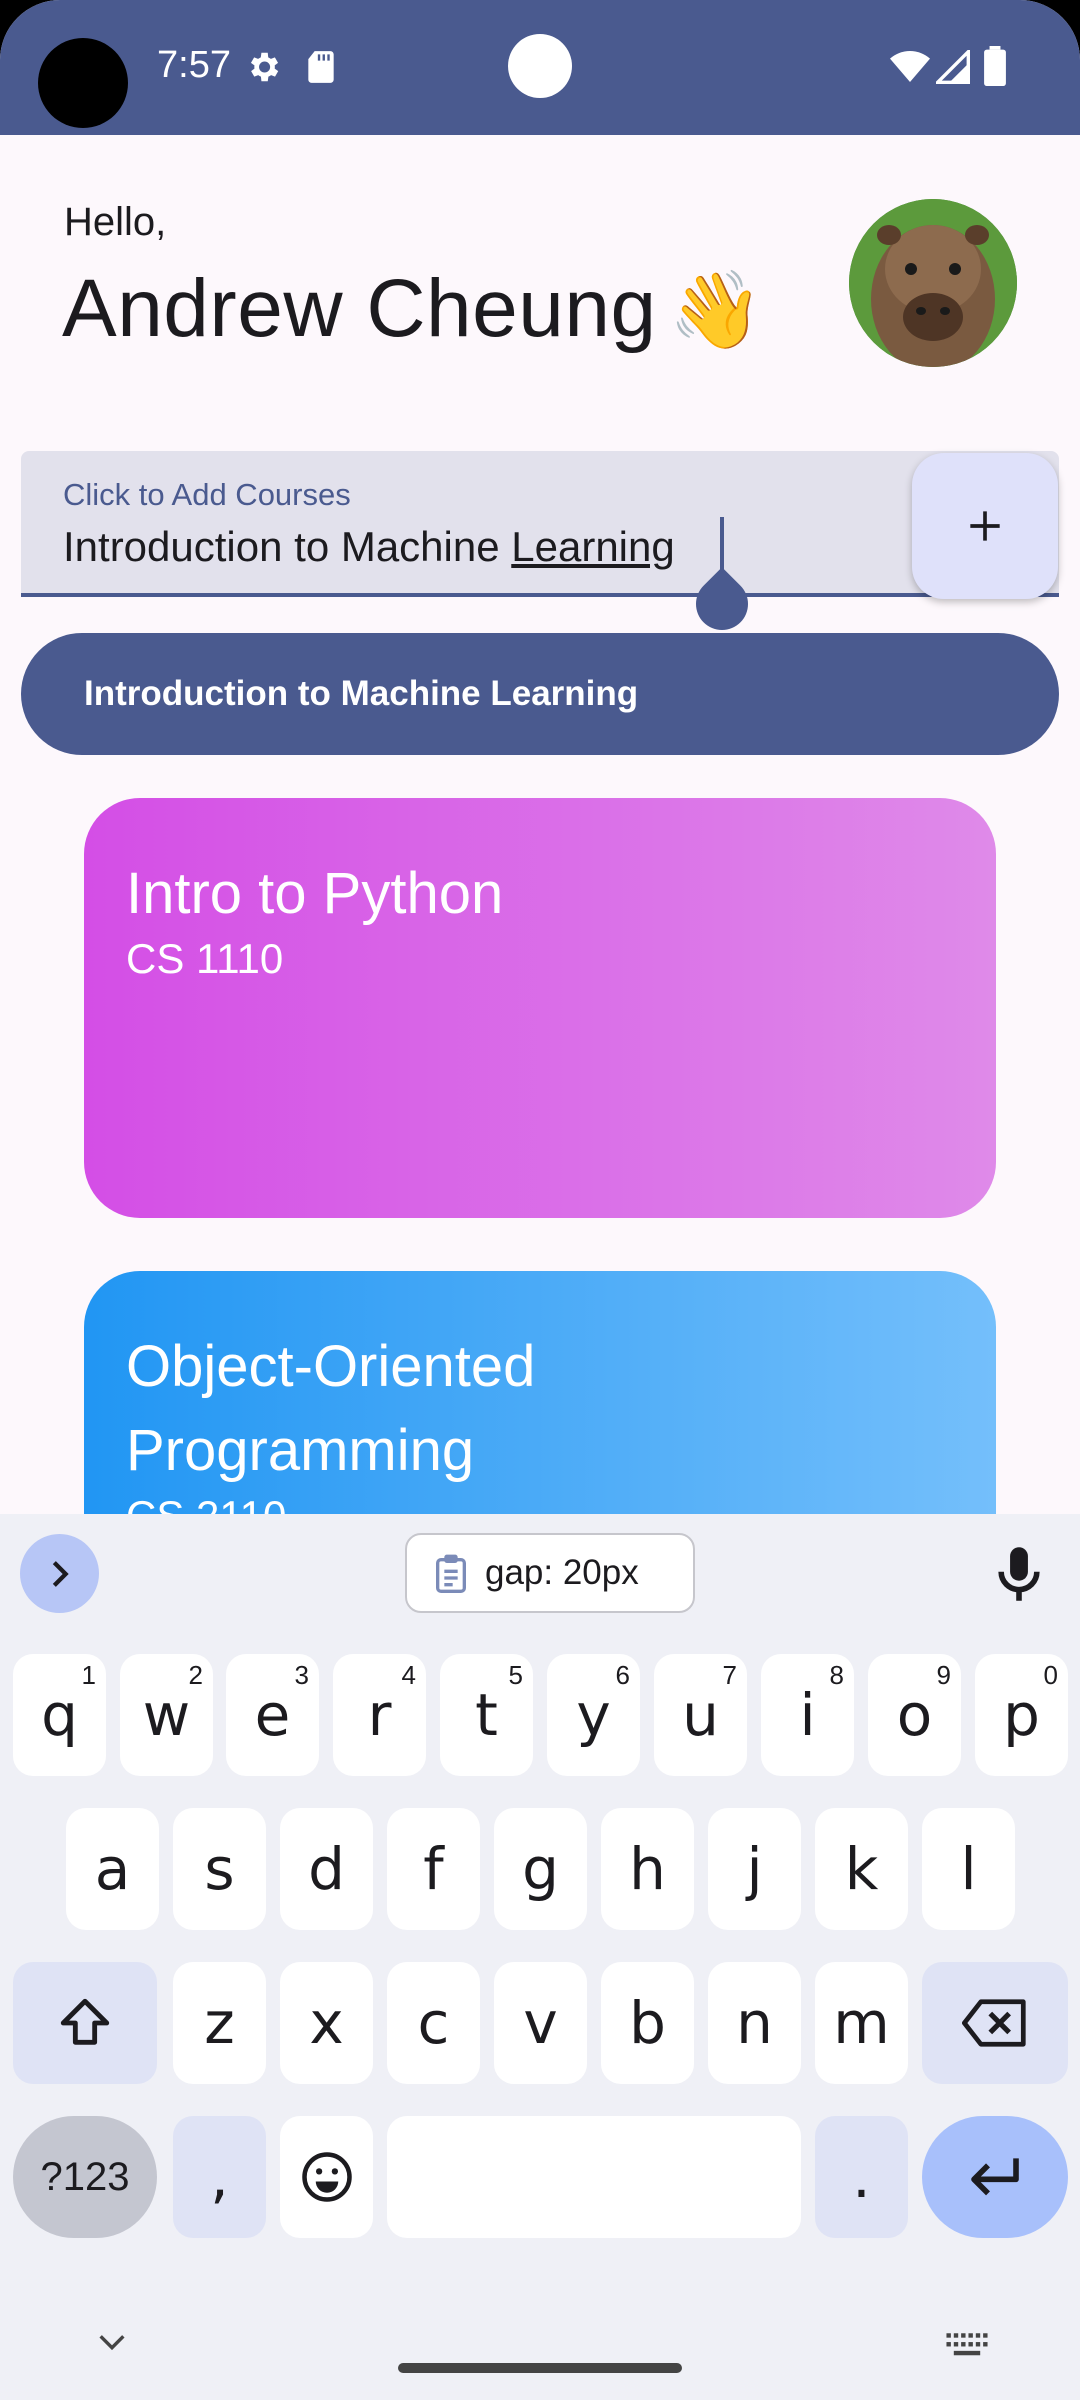  I want to click on sd-card-icon, so click(321, 67).